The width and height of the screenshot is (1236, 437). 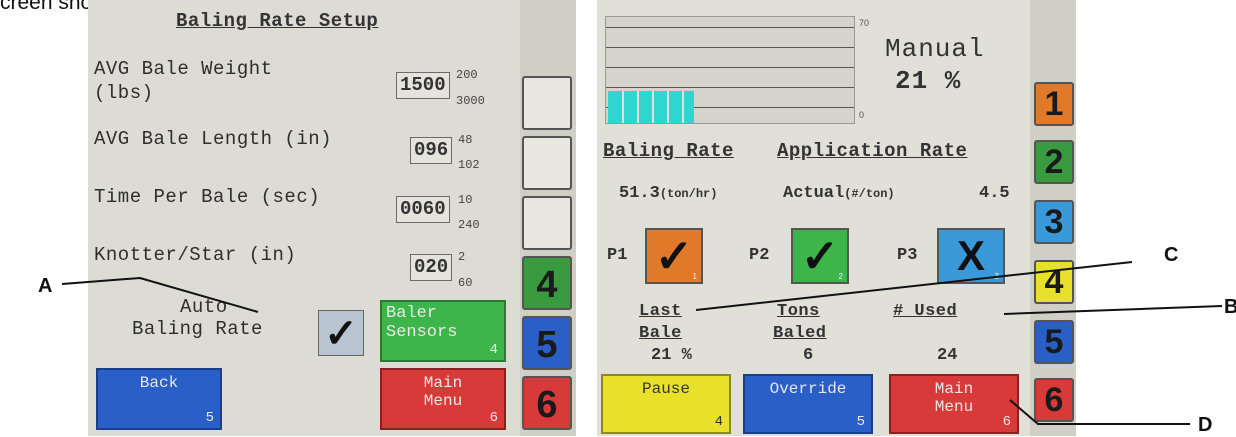 I want to click on application-gauge, so click(x=730, y=70).